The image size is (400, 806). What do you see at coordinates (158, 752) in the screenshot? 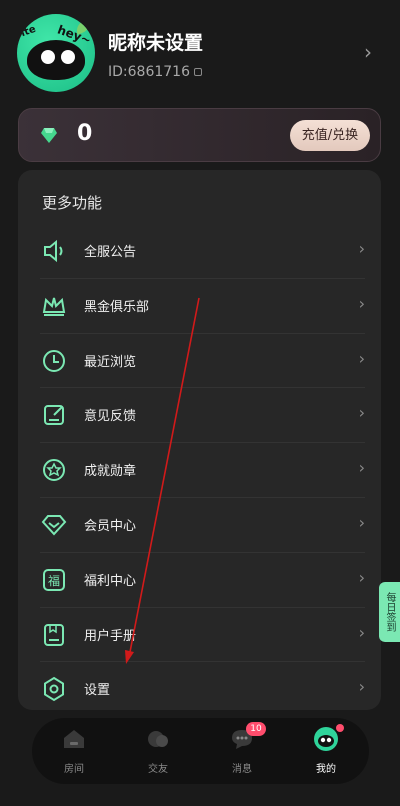
I see `tab-friends: 交友` at bounding box center [158, 752].